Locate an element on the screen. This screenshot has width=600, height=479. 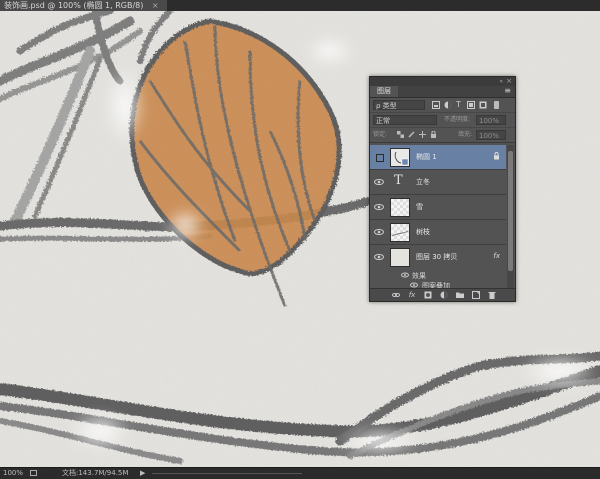
lock-icon is located at coordinates (496, 157).